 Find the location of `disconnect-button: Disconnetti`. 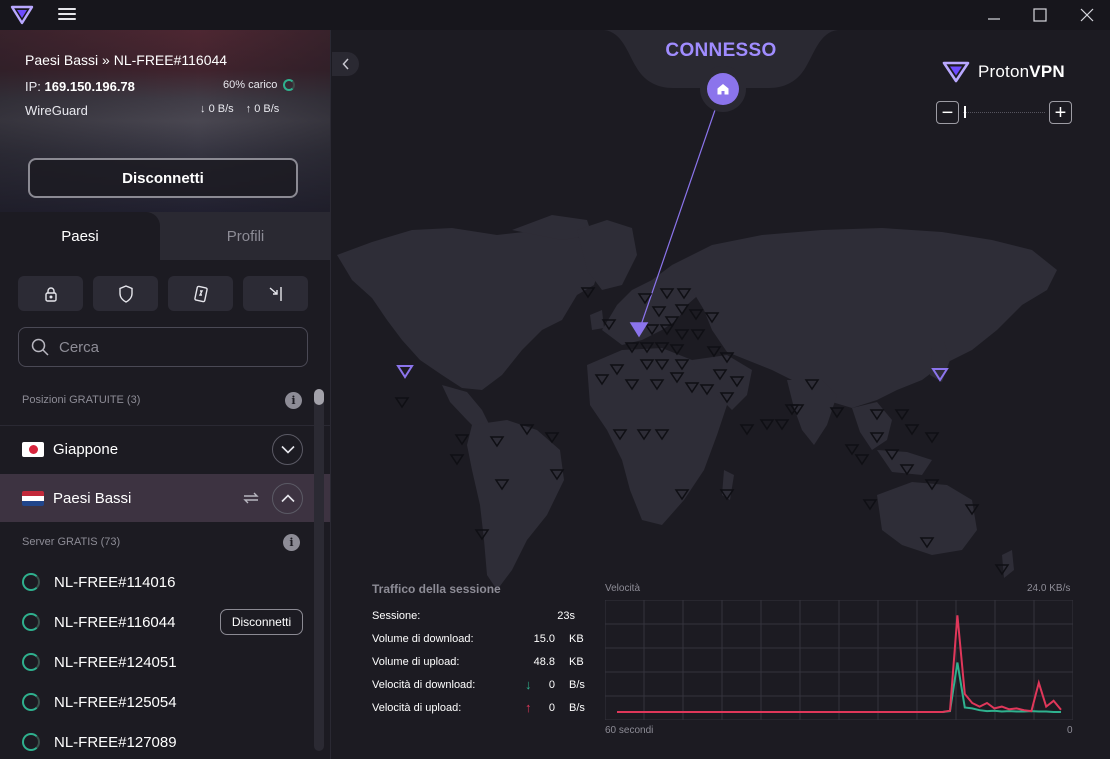

disconnect-button: Disconnetti is located at coordinates (163, 178).